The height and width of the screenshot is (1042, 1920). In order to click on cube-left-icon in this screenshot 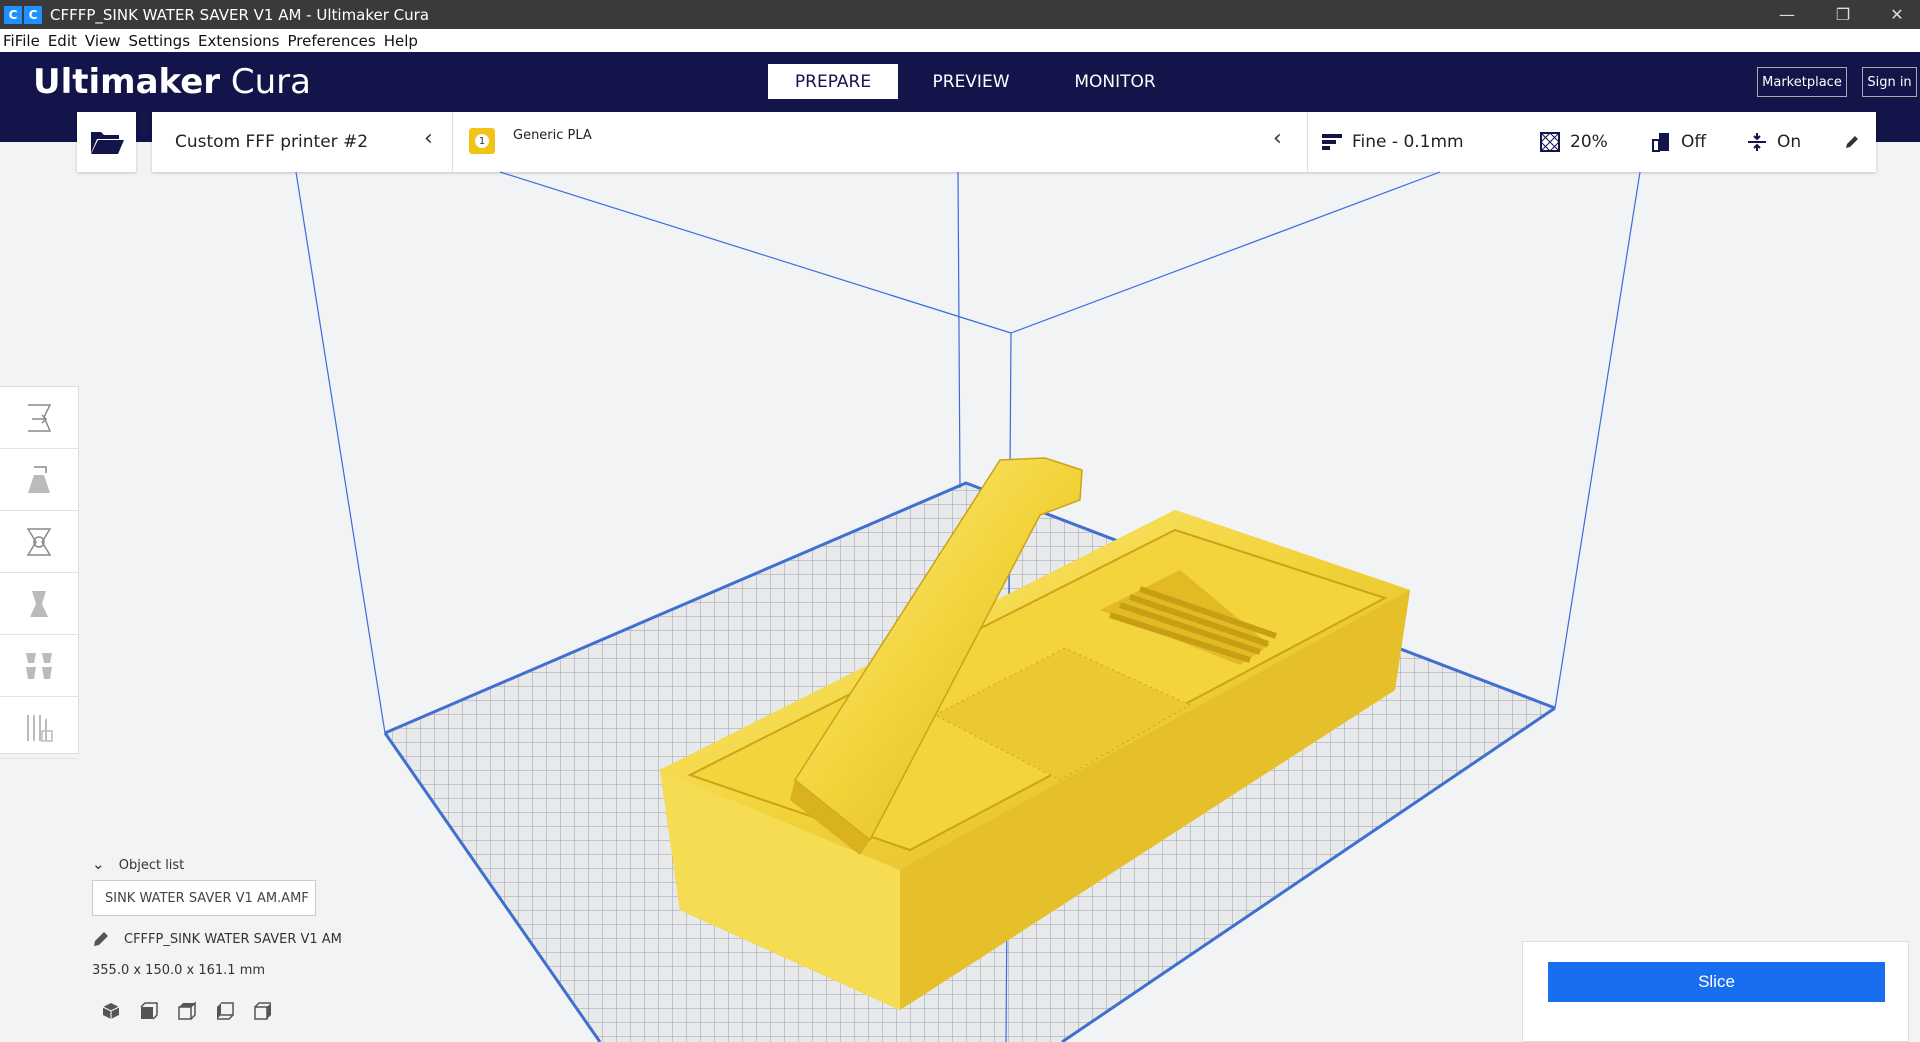, I will do `click(225, 1011)`.